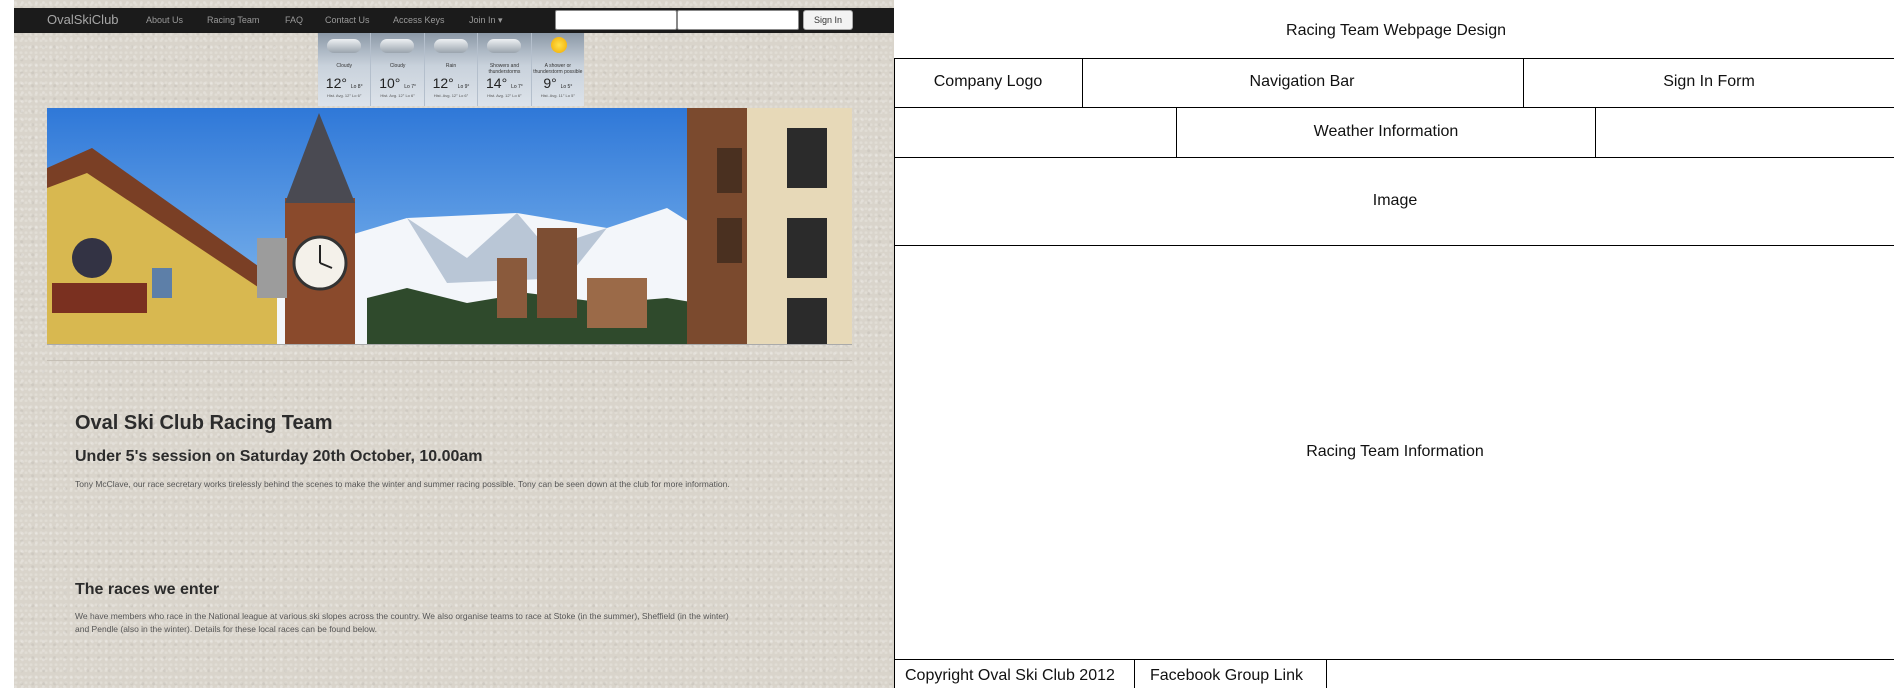 Image resolution: width=1894 pixels, height=688 pixels. Describe the element at coordinates (356, 87) in the screenshot. I see `weather-low: Lo 8°` at that location.